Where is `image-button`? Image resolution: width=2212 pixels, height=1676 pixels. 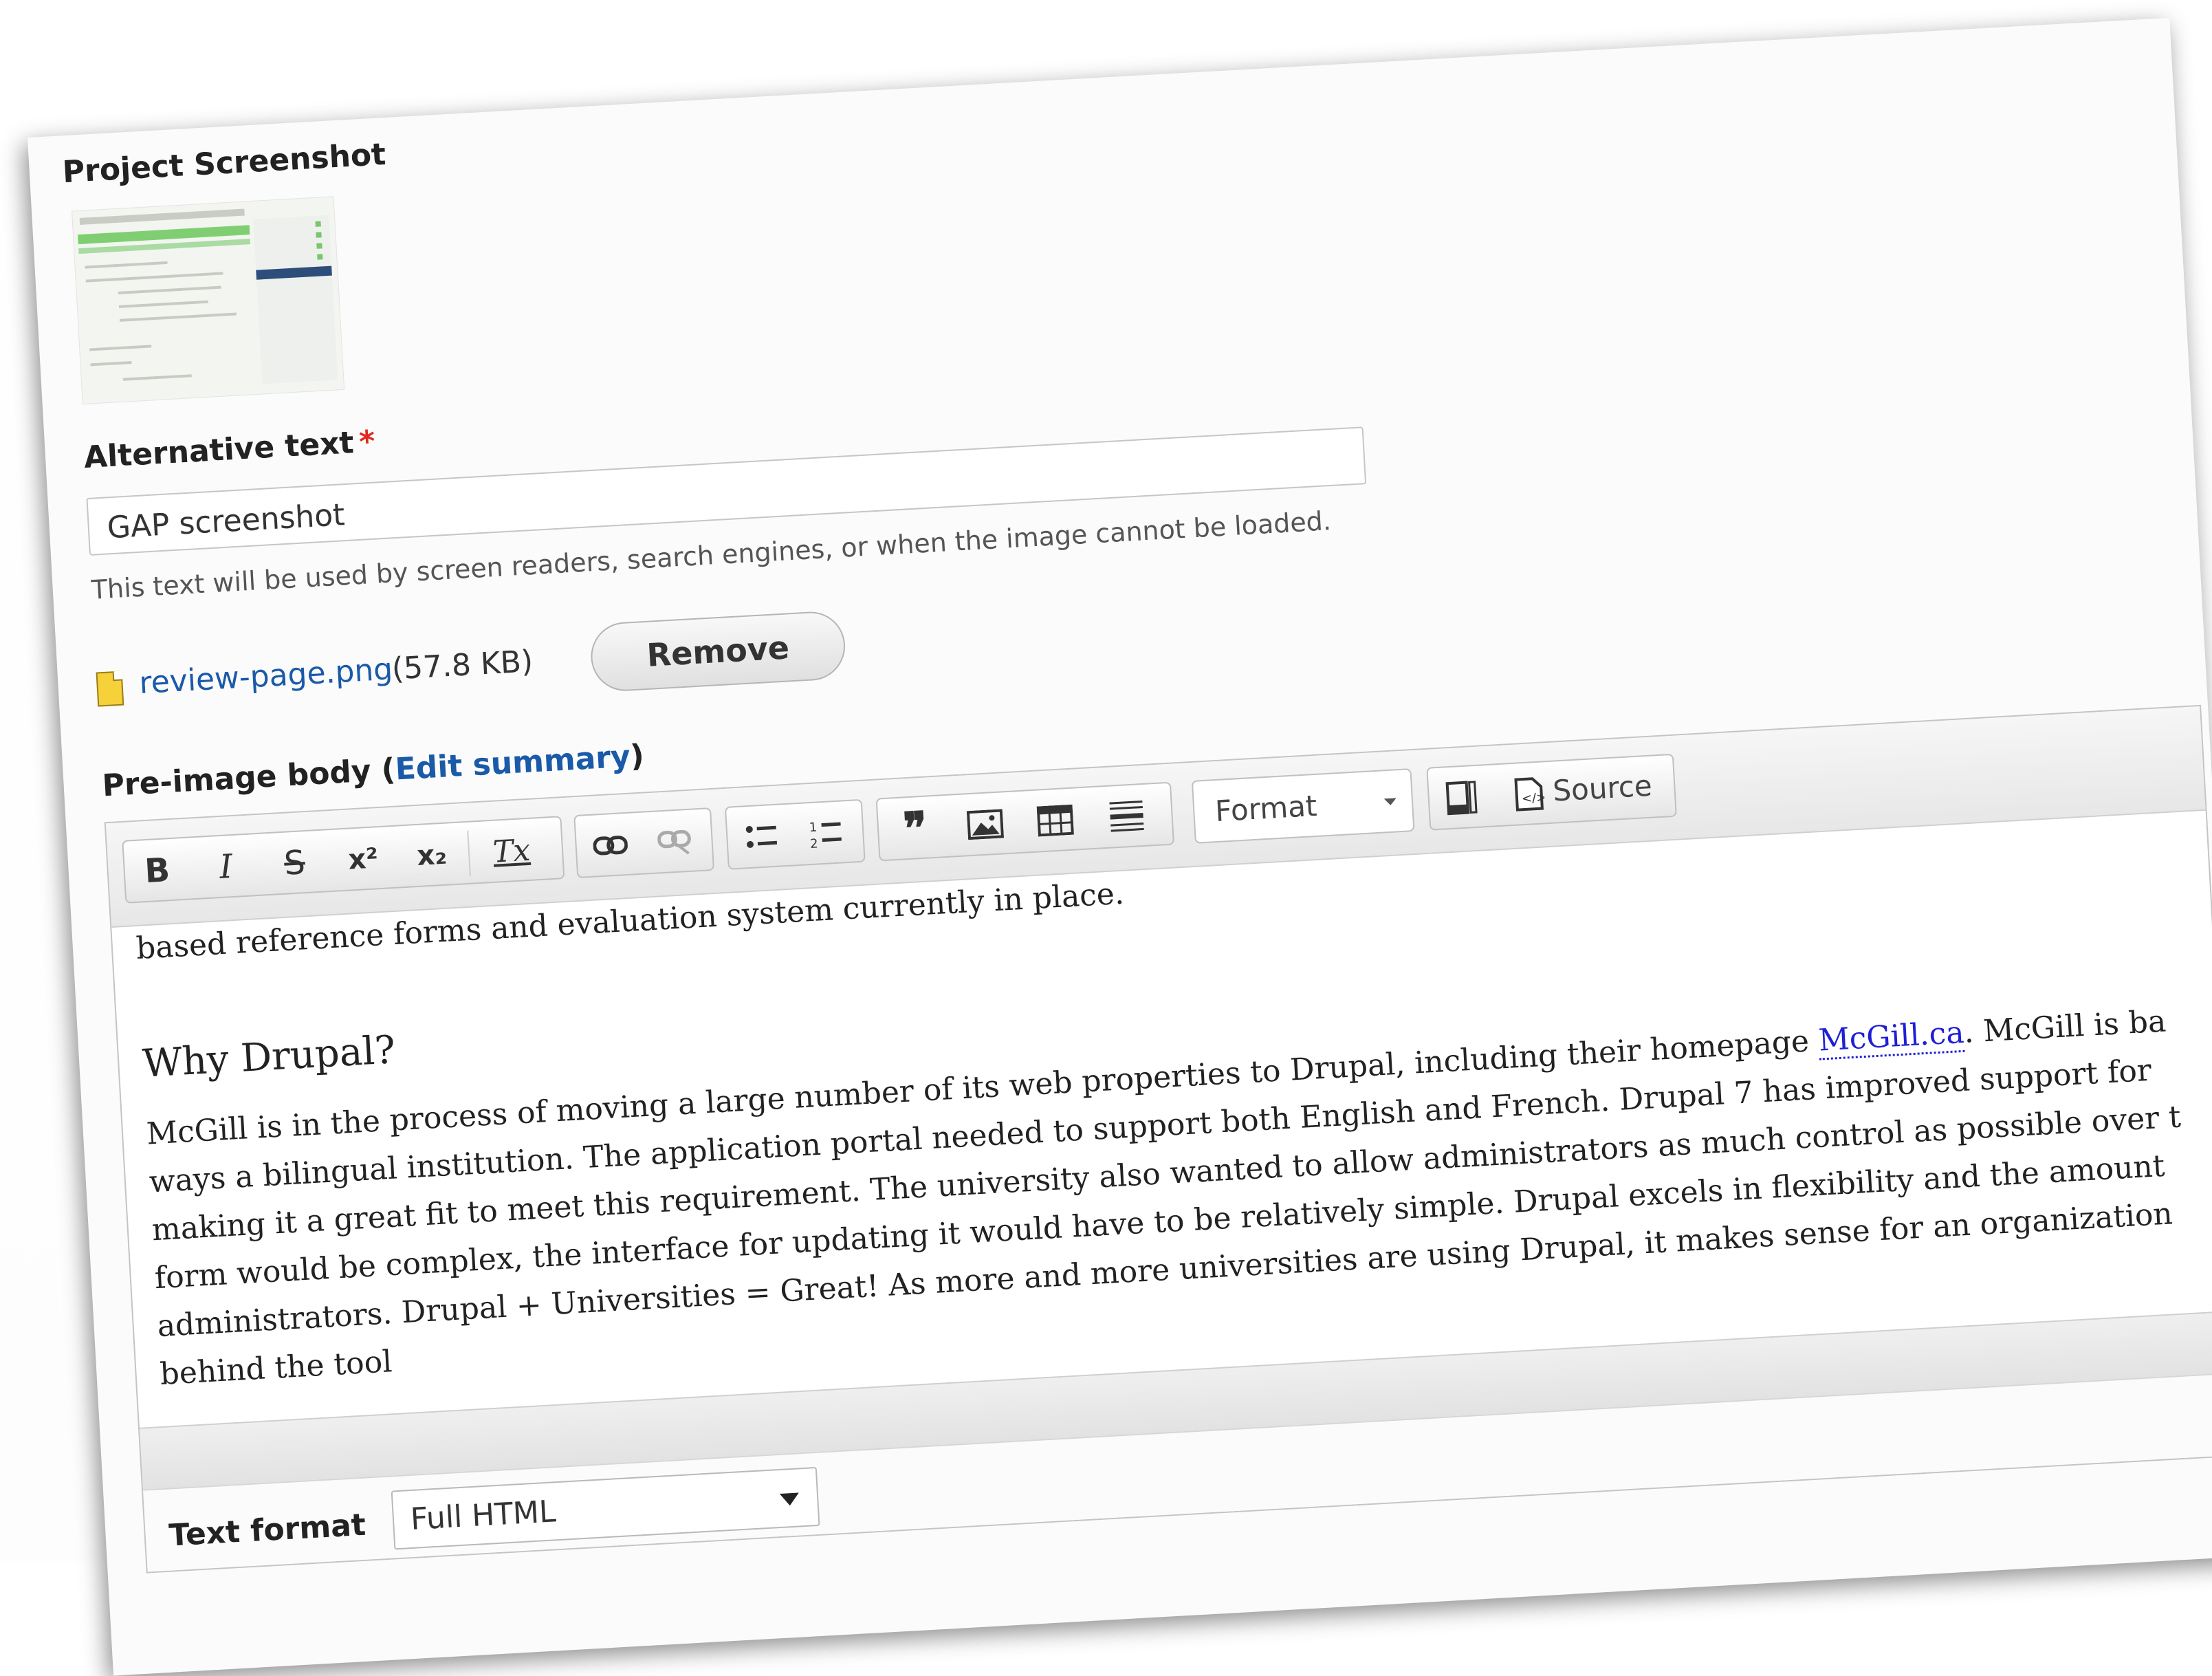
image-button is located at coordinates (985, 825).